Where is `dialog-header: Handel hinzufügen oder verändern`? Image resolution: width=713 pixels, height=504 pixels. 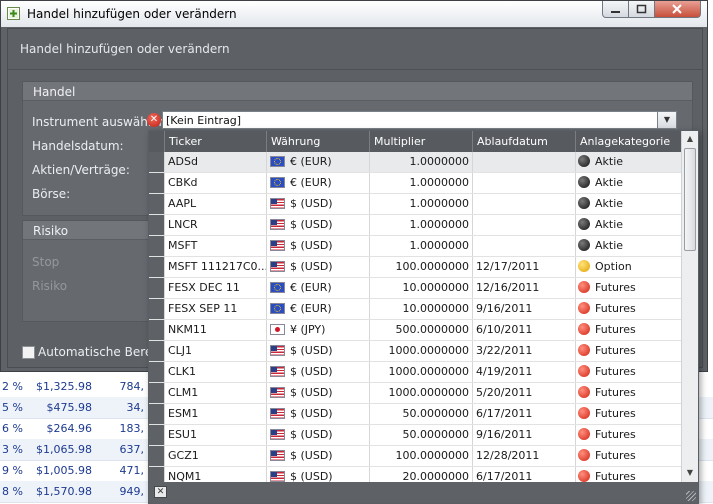
dialog-header: Handel hinzufügen oder verändern is located at coordinates (125, 49).